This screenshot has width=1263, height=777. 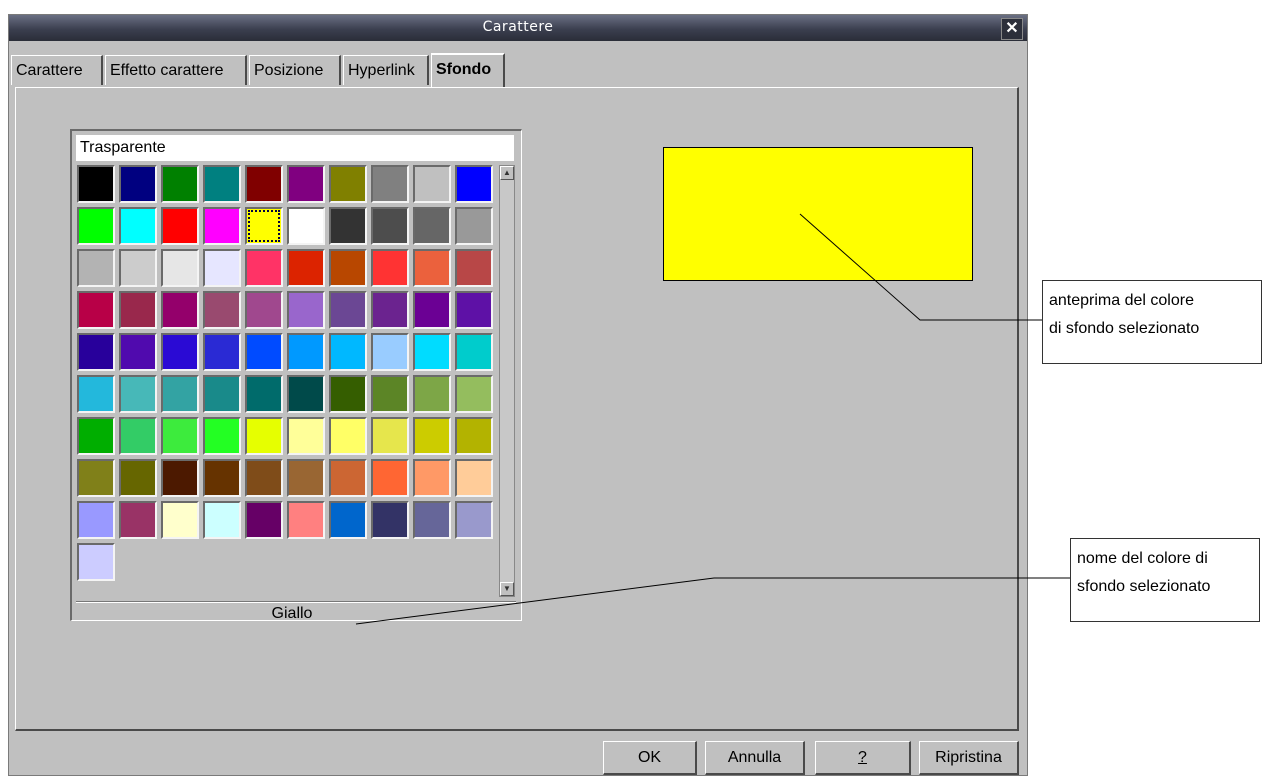 What do you see at coordinates (176, 70) in the screenshot?
I see `tab-effetto-carattere: Effetto carattere` at bounding box center [176, 70].